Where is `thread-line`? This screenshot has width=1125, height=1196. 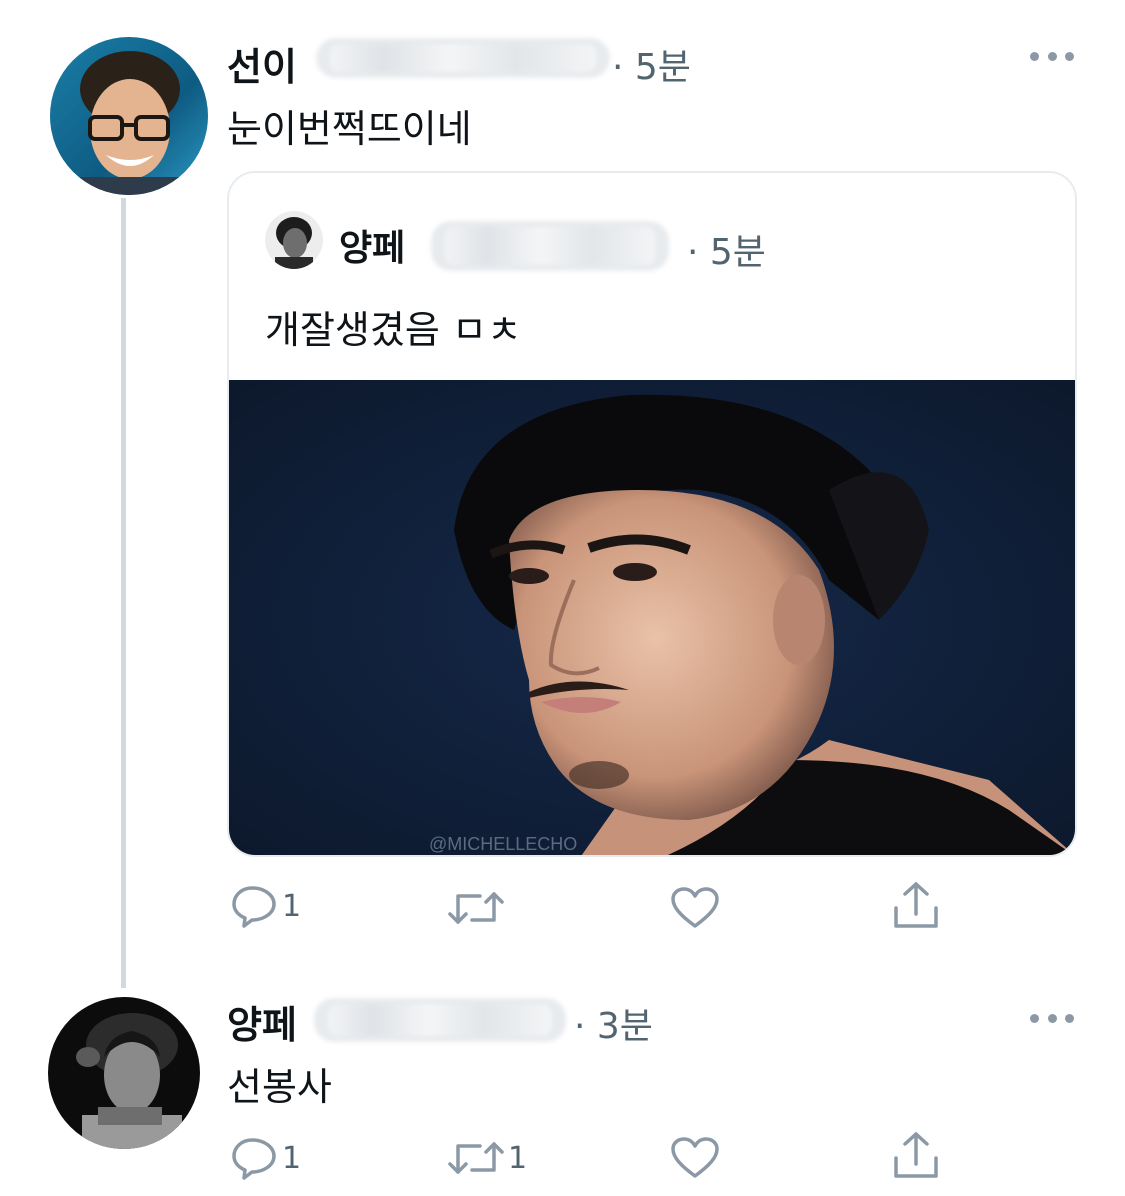 thread-line is located at coordinates (123, 593).